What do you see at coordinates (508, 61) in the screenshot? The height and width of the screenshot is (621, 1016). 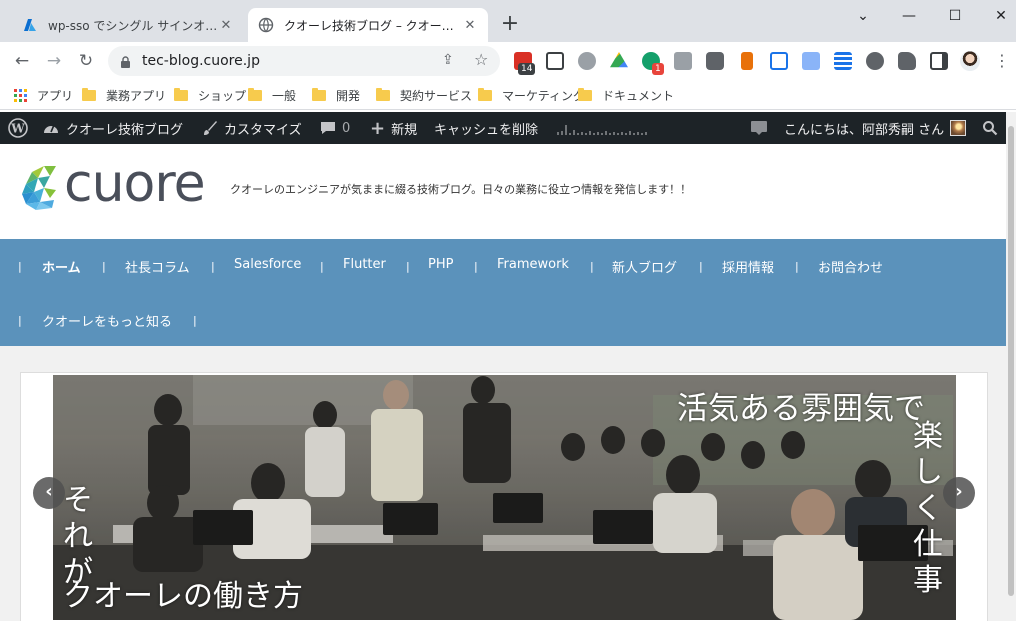 I see `browser-toolbar: ← → ↻ tec-blog.cuore.jp ⇪ ☆ 14 1 ⋮` at bounding box center [508, 61].